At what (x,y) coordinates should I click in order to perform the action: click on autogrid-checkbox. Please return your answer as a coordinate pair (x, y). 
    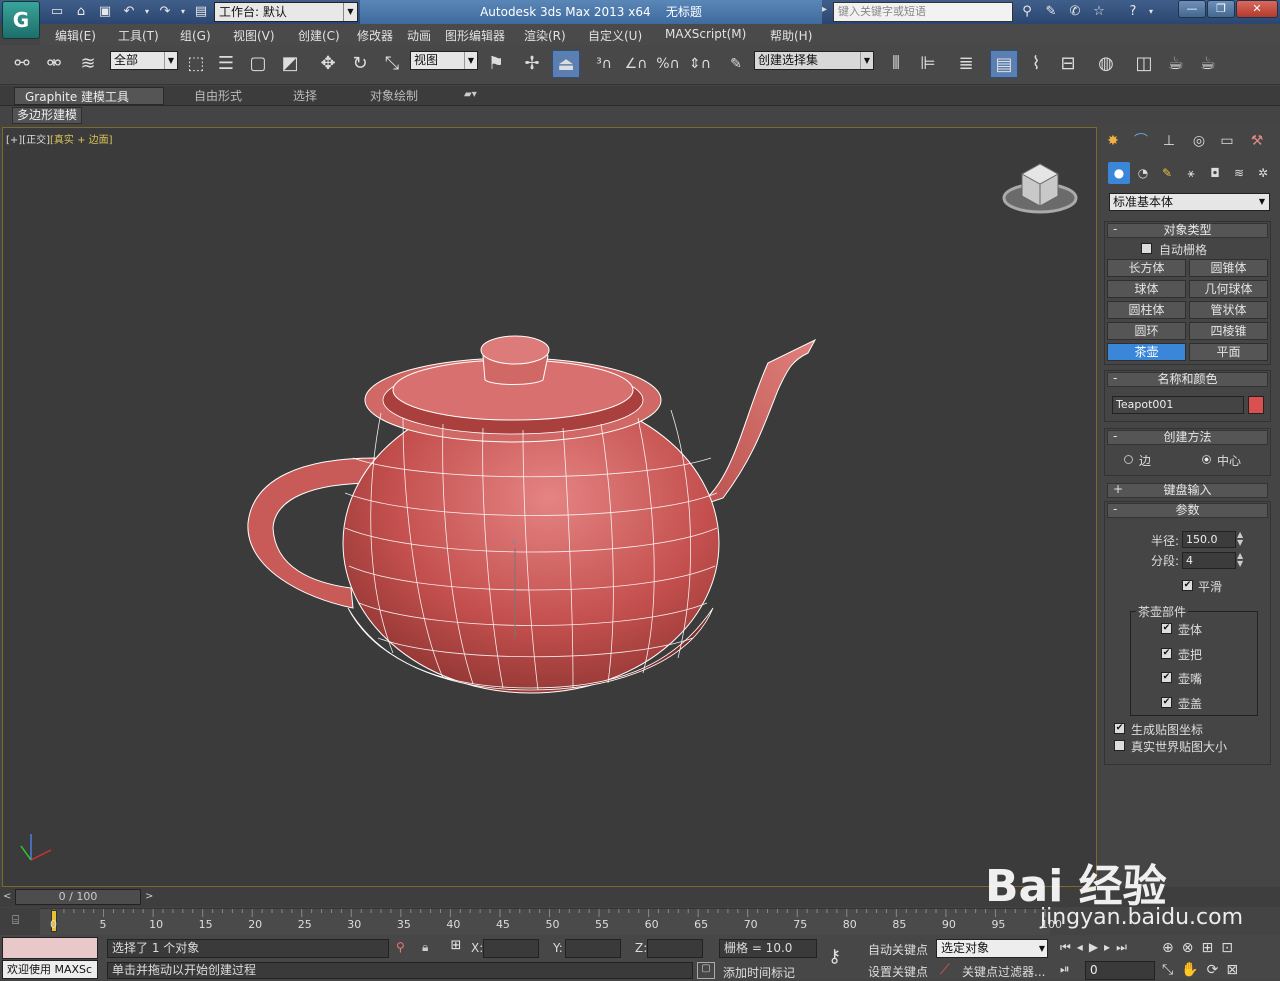
    Looking at the image, I should click on (1146, 248).